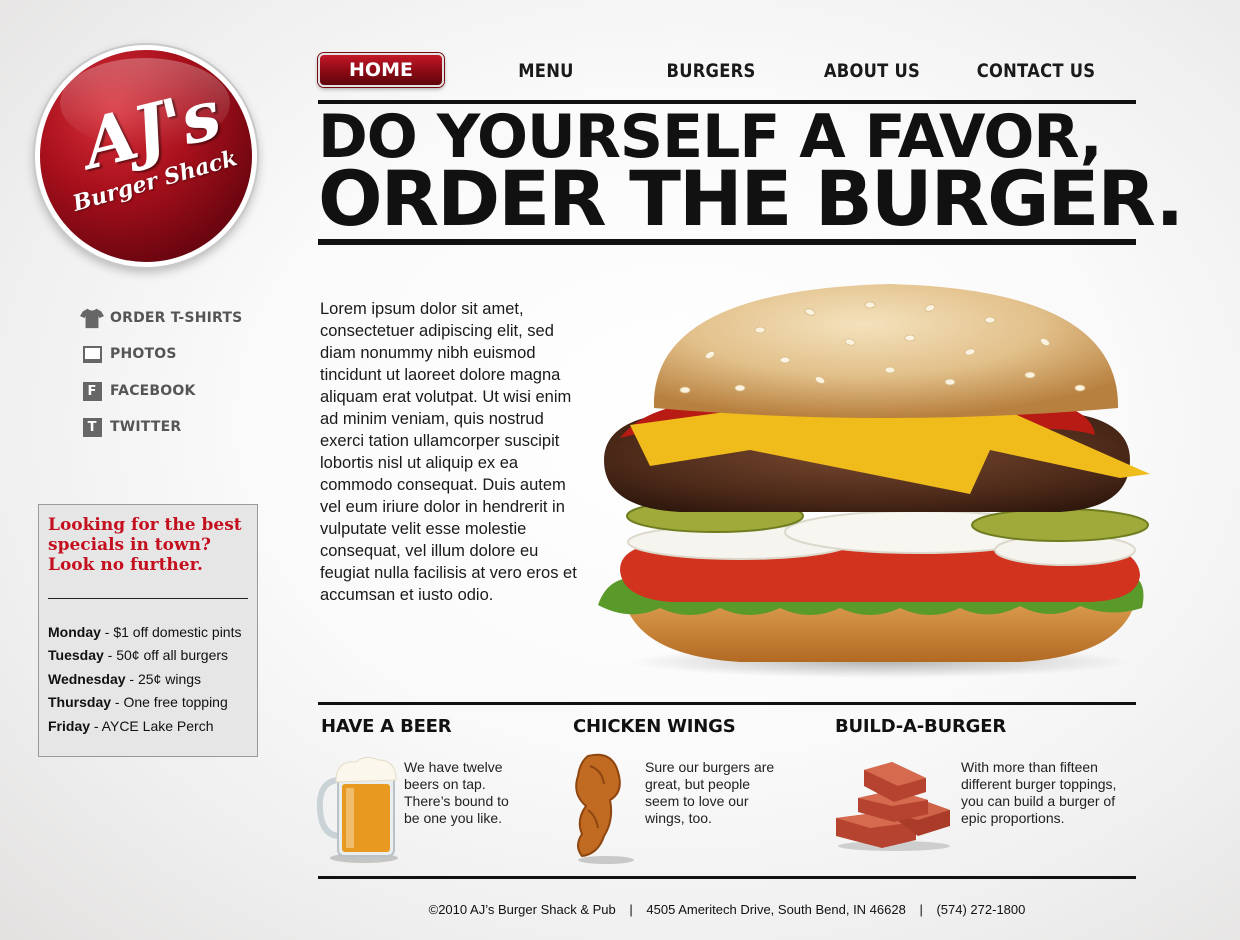 The width and height of the screenshot is (1240, 940). I want to click on sidebar-link-photos: PHOTOS, so click(128, 354).